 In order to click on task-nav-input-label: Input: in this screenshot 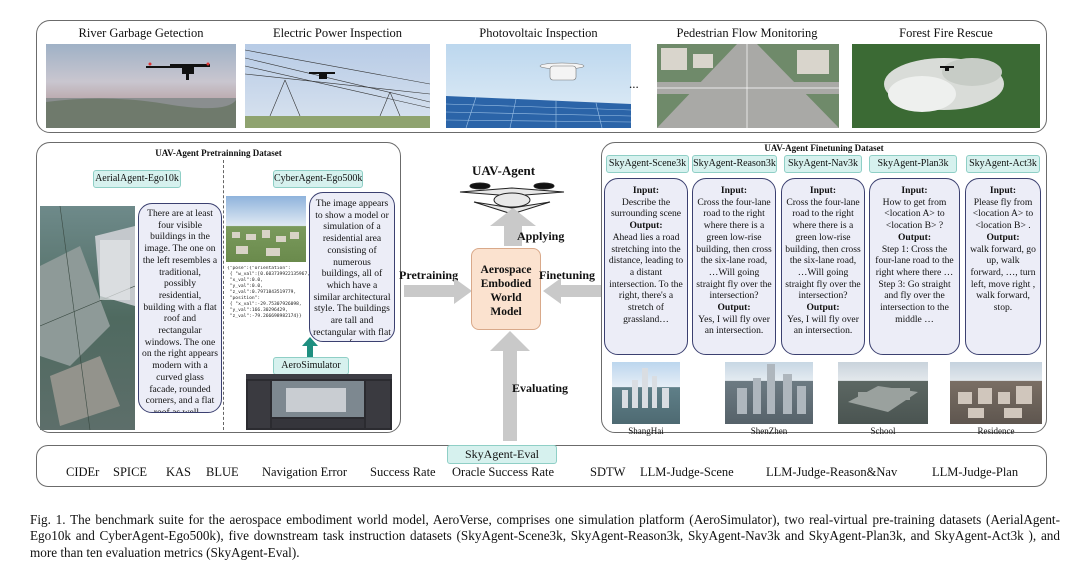, I will do `click(823, 190)`.